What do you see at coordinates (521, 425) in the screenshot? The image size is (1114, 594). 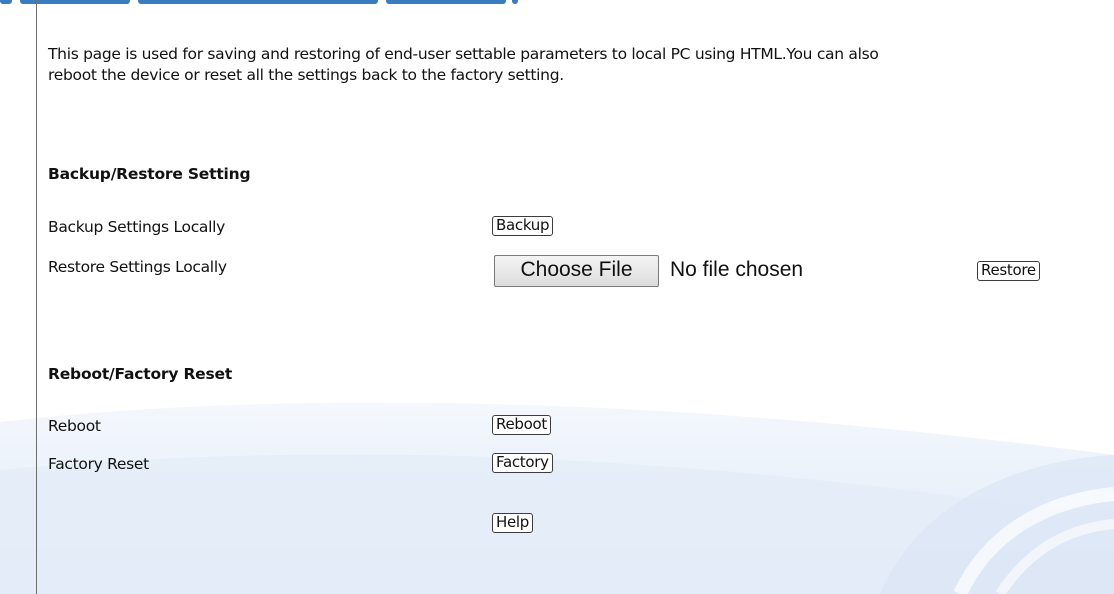 I see `reboot-button: Reboot` at bounding box center [521, 425].